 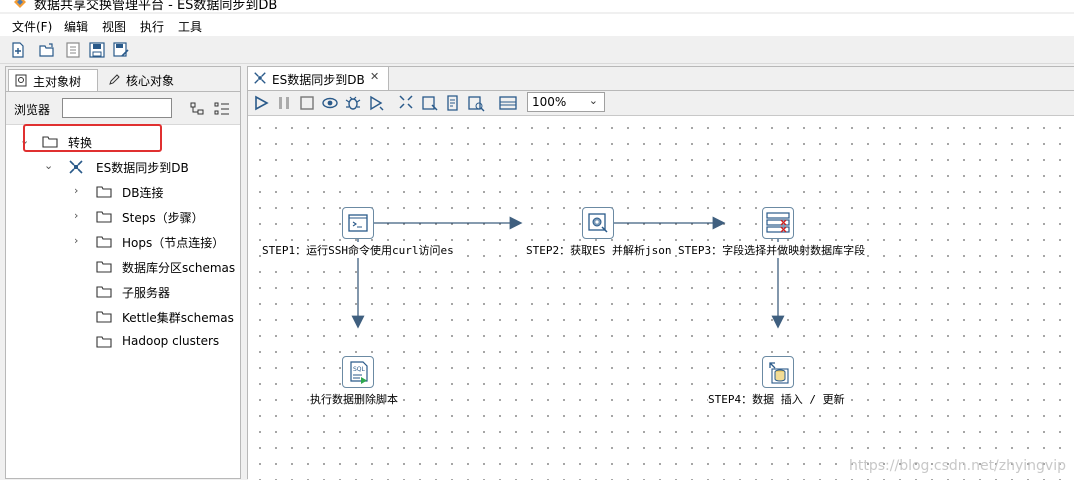 I want to click on terminal-icon, so click(x=358, y=223).